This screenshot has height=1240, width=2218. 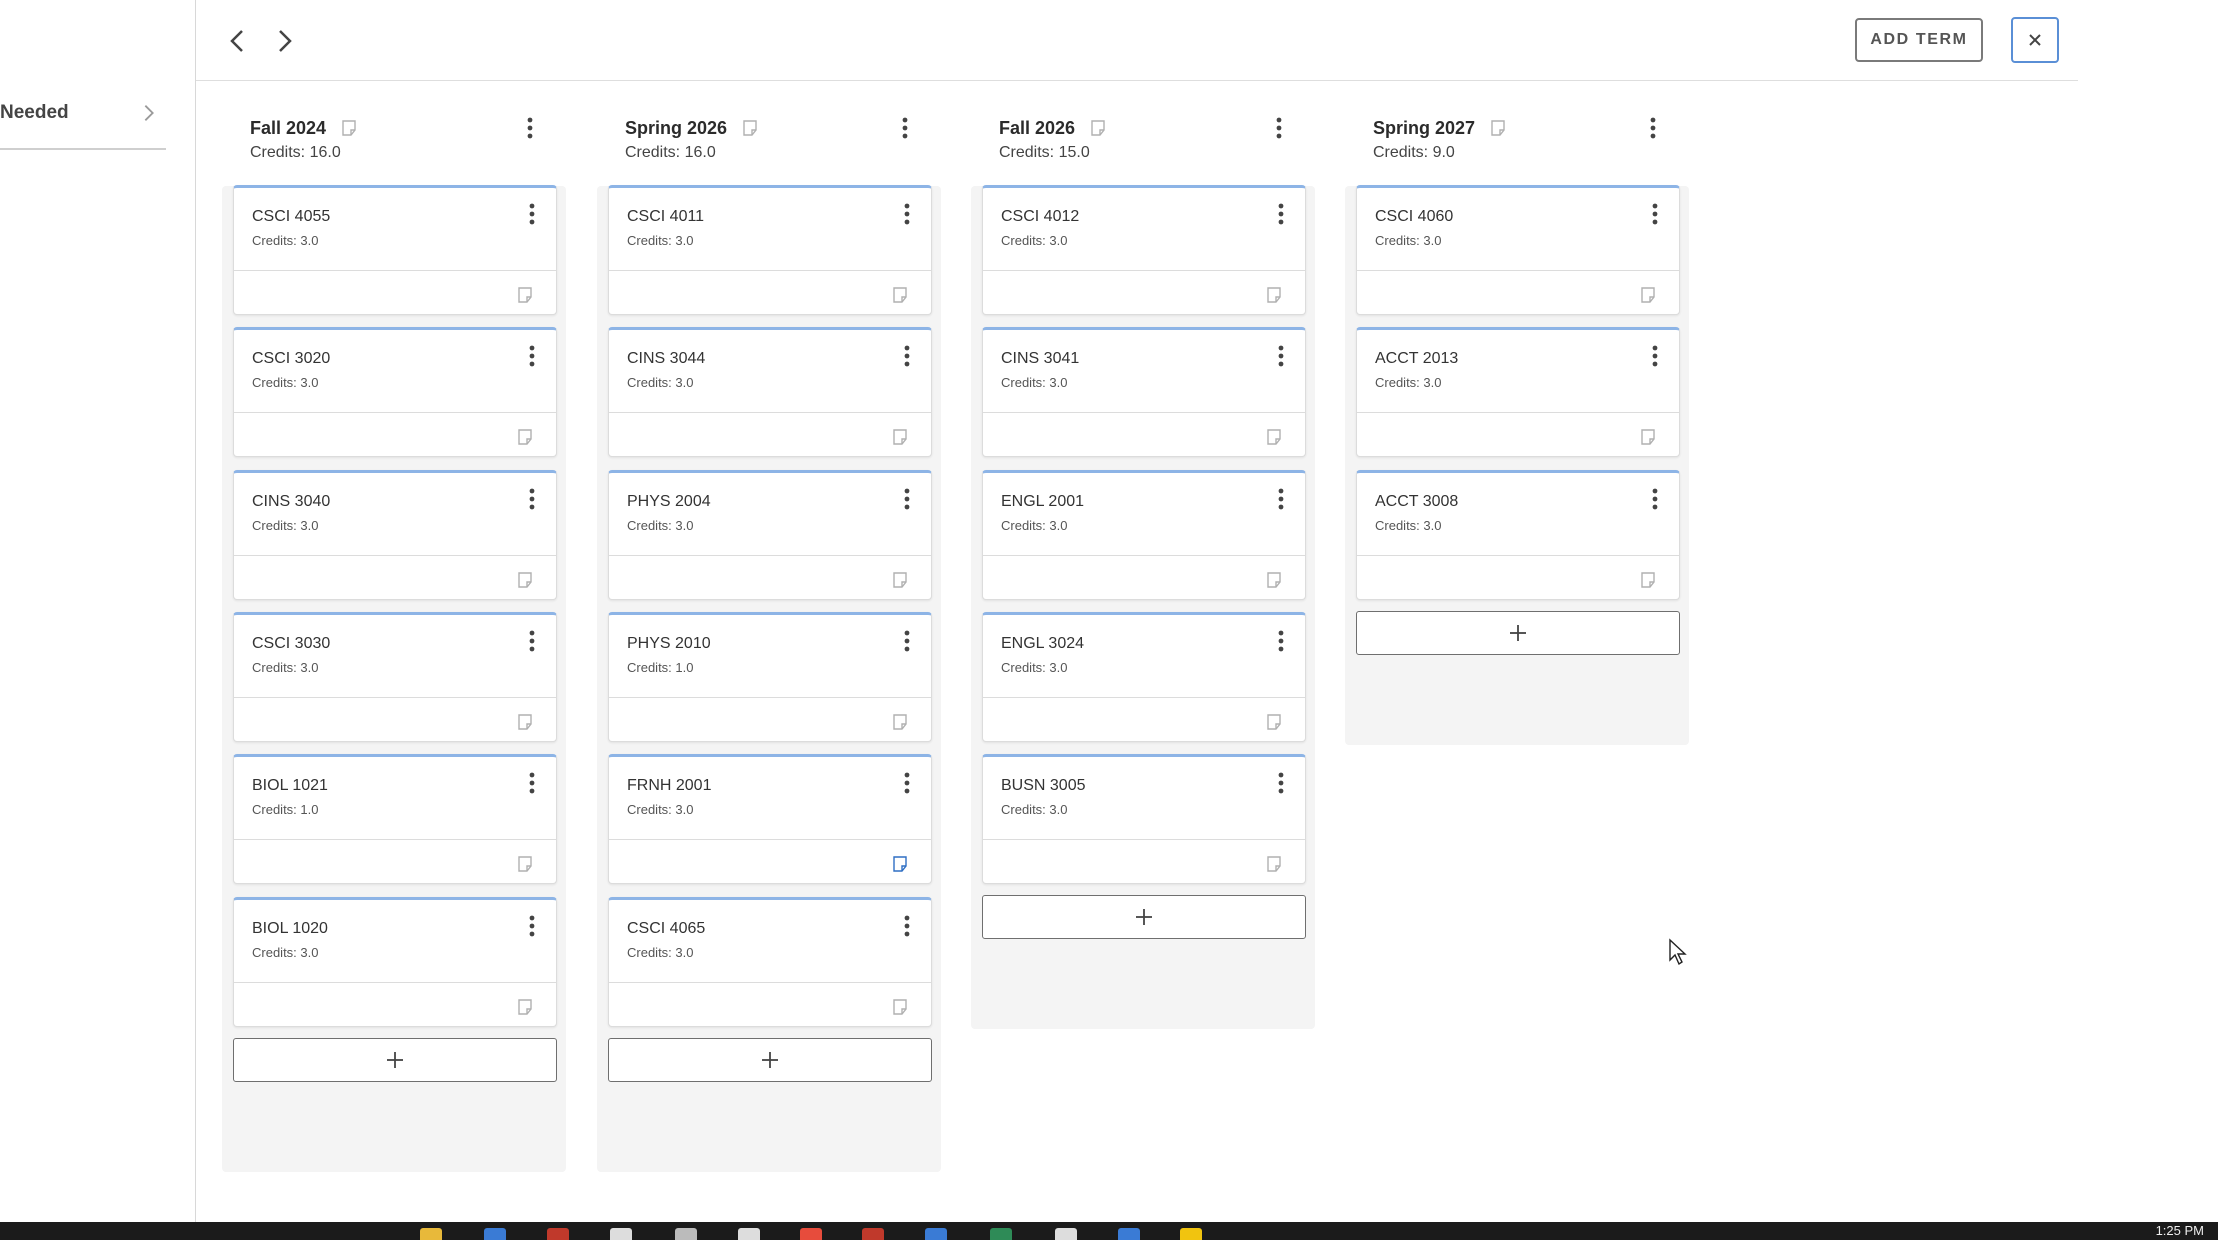 I want to click on chevron-left-icon, so click(x=238, y=41).